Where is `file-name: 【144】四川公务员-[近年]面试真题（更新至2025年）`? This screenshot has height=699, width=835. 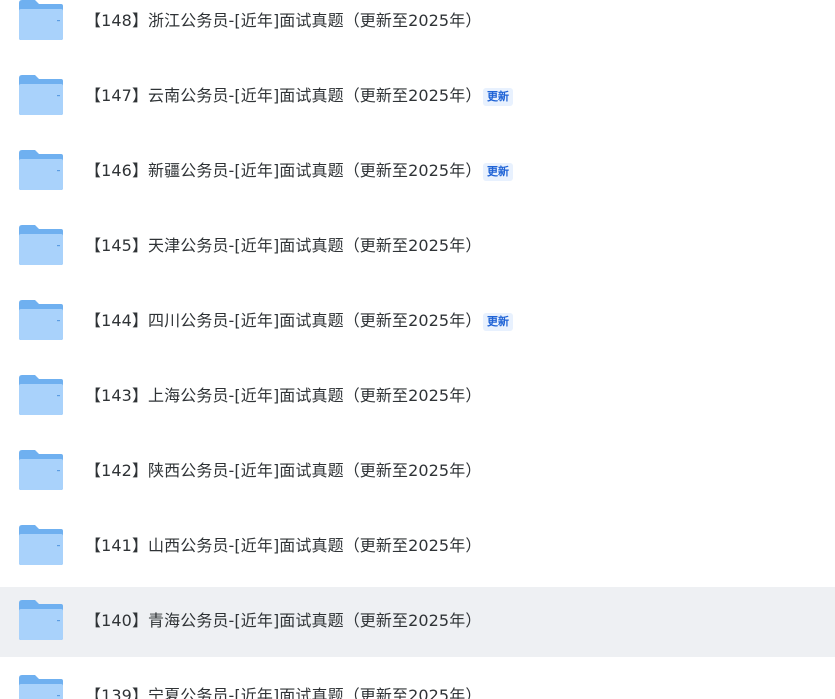
file-name: 【144】四川公务员-[近年]面试真题（更新至2025年） is located at coordinates (283, 321).